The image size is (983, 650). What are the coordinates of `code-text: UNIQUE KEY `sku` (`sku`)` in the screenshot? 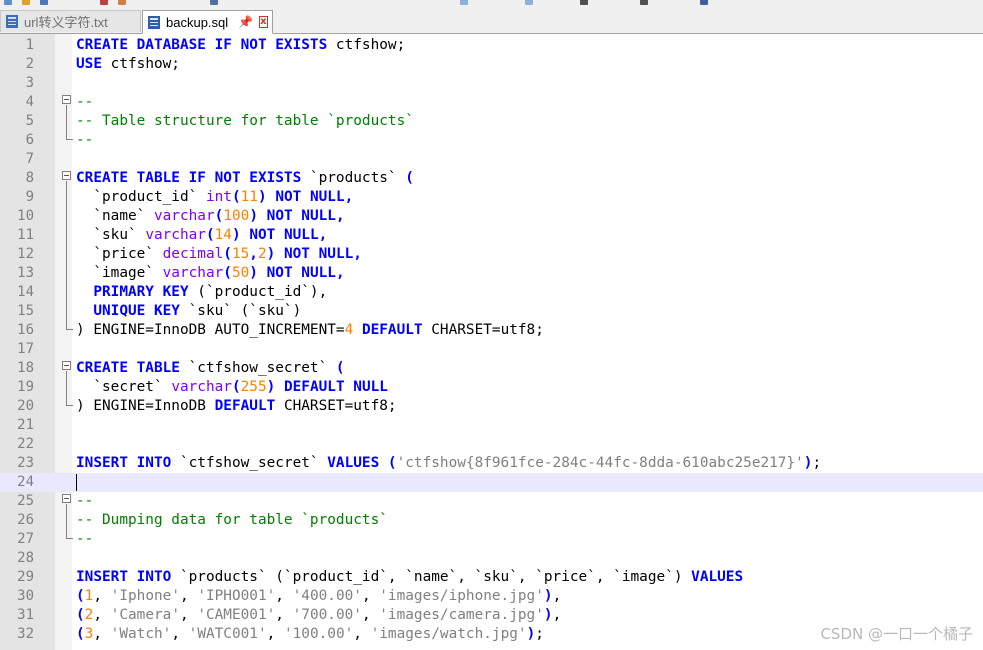 It's located at (188, 311).